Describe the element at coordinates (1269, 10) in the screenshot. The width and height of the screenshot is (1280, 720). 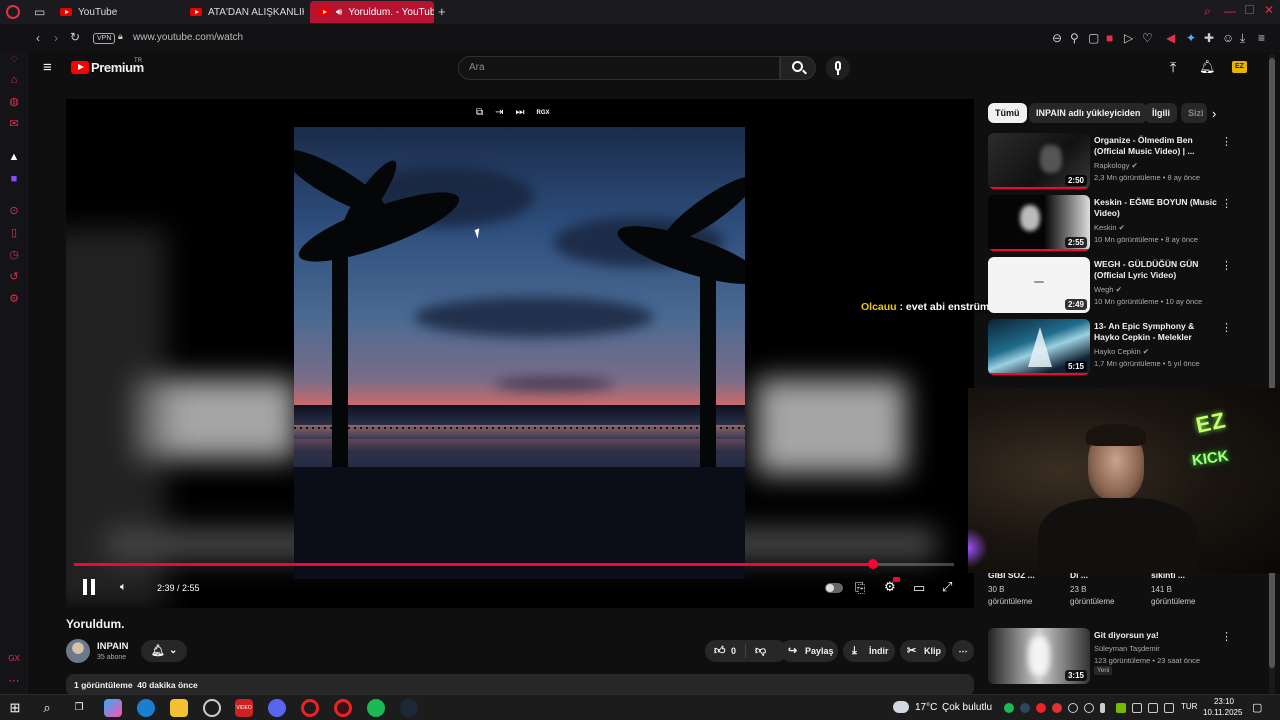
I see `close-icon: ✕` at that location.